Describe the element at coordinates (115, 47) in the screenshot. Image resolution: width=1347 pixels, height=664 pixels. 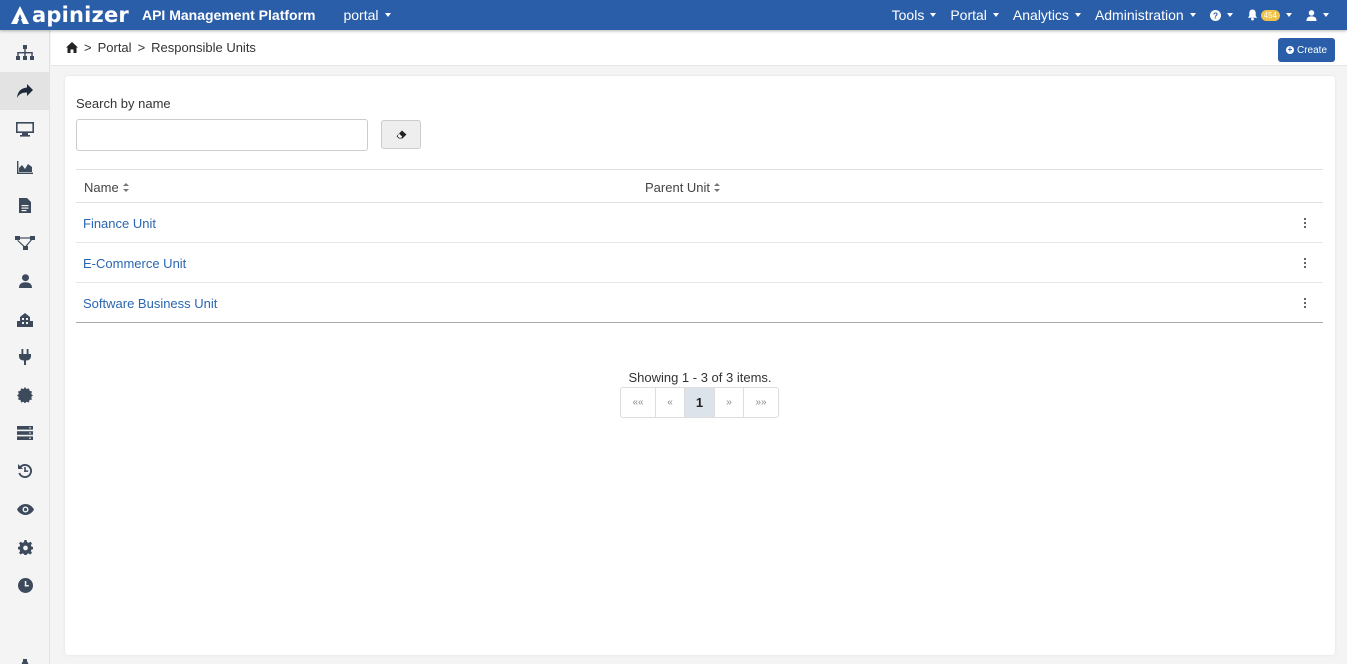
I see `breadcrumb-portal: Portal` at that location.